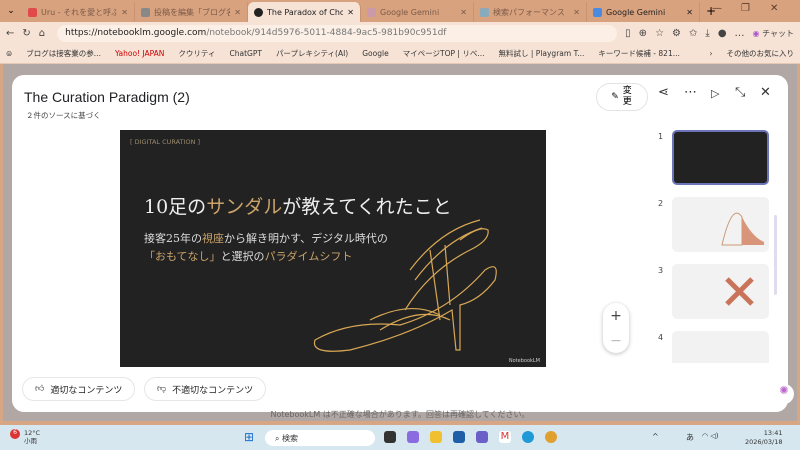 The width and height of the screenshot is (800, 450). Describe the element at coordinates (761, 53) in the screenshot. I see `other-bookmarks: その他のお気に入り` at that location.